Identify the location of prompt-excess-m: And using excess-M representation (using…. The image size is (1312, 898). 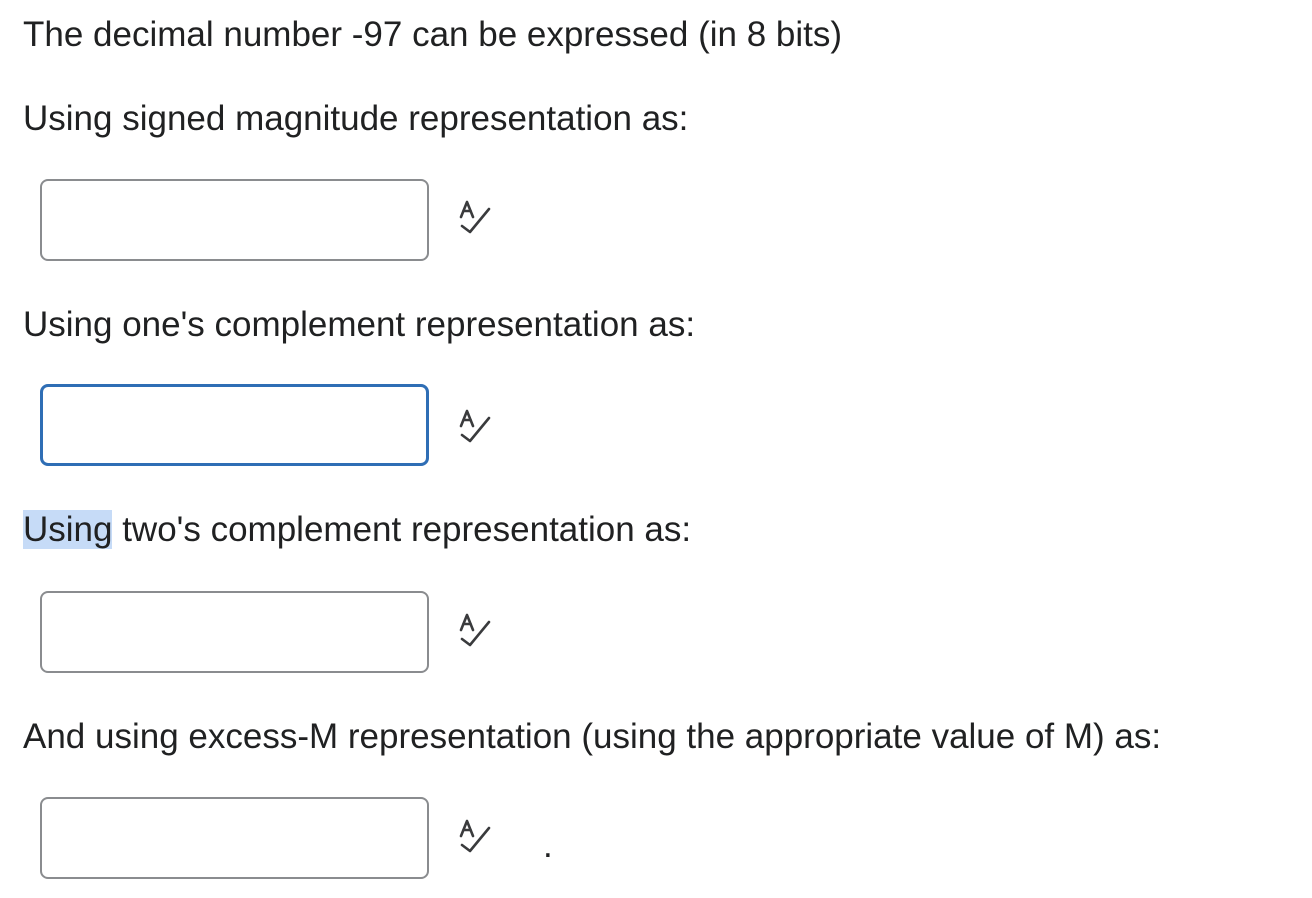
(592, 736).